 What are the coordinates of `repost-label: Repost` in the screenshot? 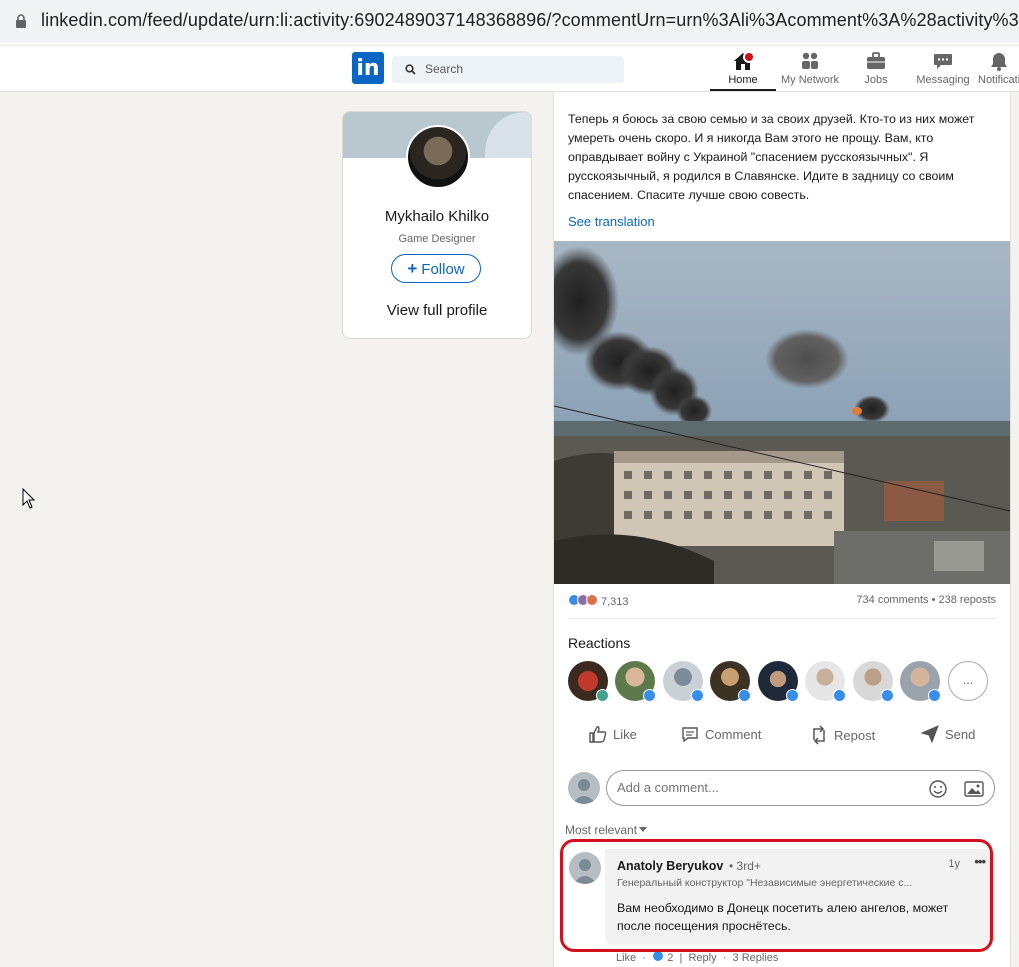 It's located at (855, 735).